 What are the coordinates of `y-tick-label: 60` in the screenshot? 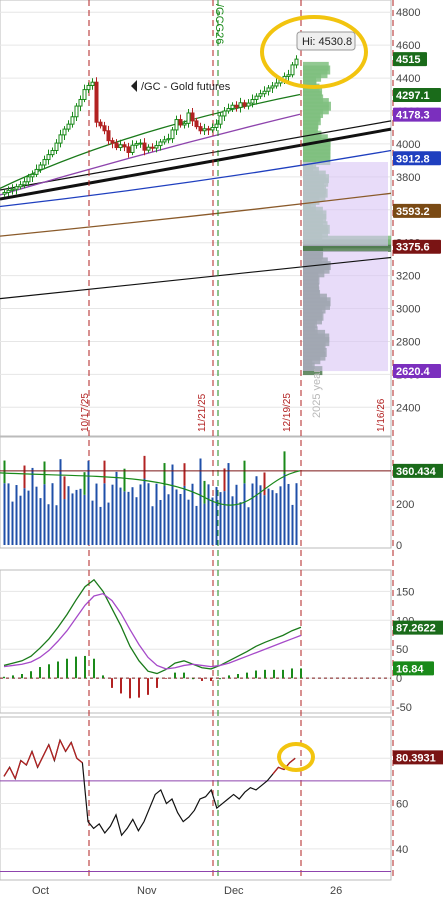 It's located at (402, 805).